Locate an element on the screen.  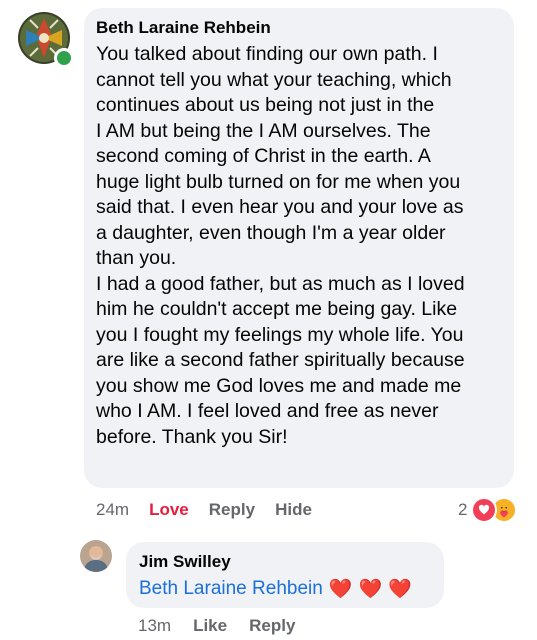
comment-actions: 24m Love Reply Hide is located at coordinates (214, 510).